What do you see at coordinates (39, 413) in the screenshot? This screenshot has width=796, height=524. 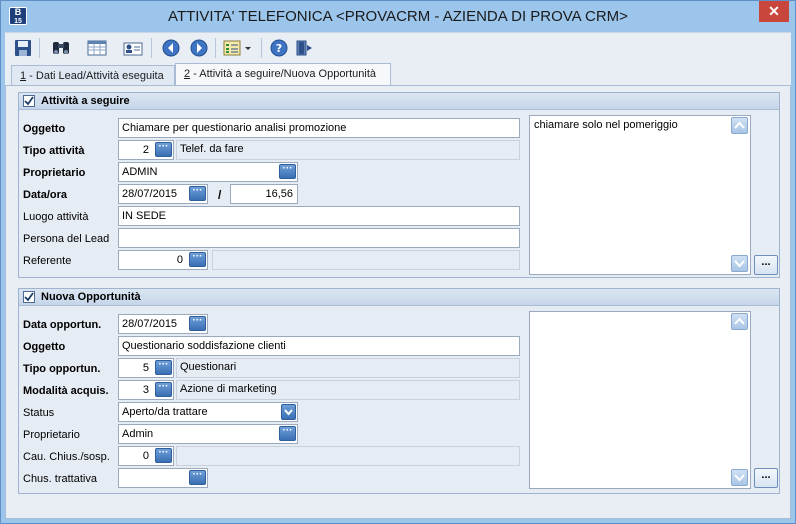 I see `status-label: Status` at bounding box center [39, 413].